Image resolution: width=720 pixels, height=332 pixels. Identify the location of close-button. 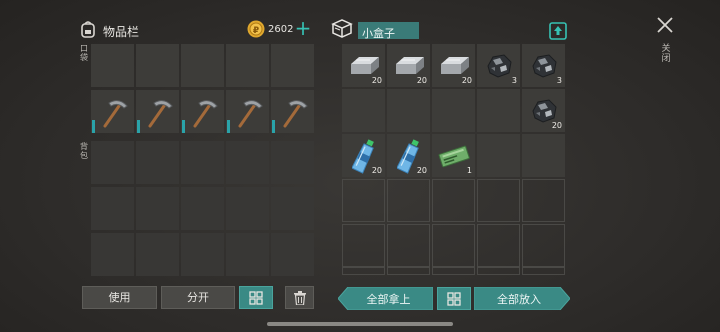
(665, 25).